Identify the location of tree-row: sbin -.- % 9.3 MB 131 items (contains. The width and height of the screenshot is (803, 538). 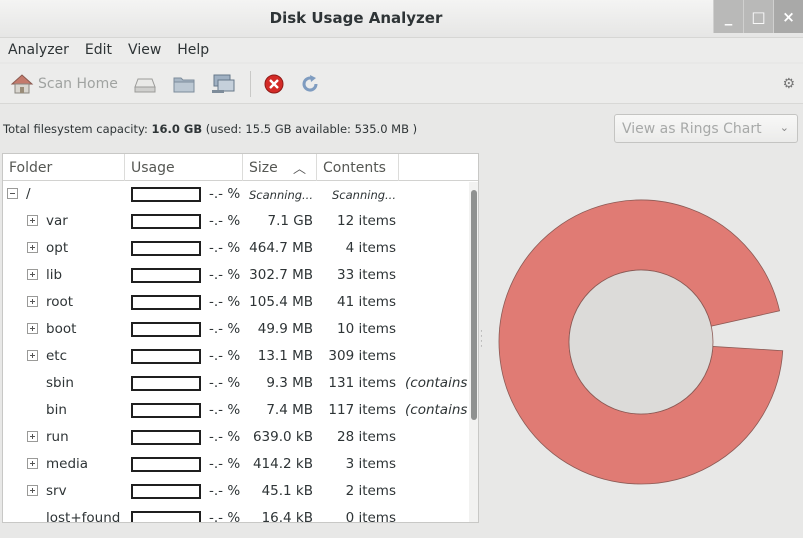
(235, 383).